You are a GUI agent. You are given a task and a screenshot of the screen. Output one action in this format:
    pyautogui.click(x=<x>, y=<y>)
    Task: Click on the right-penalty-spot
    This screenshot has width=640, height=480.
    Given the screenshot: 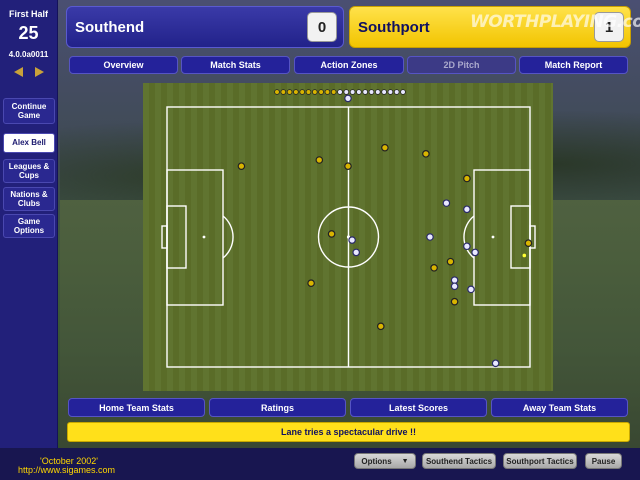 What is the action you would take?
    pyautogui.click(x=493, y=237)
    